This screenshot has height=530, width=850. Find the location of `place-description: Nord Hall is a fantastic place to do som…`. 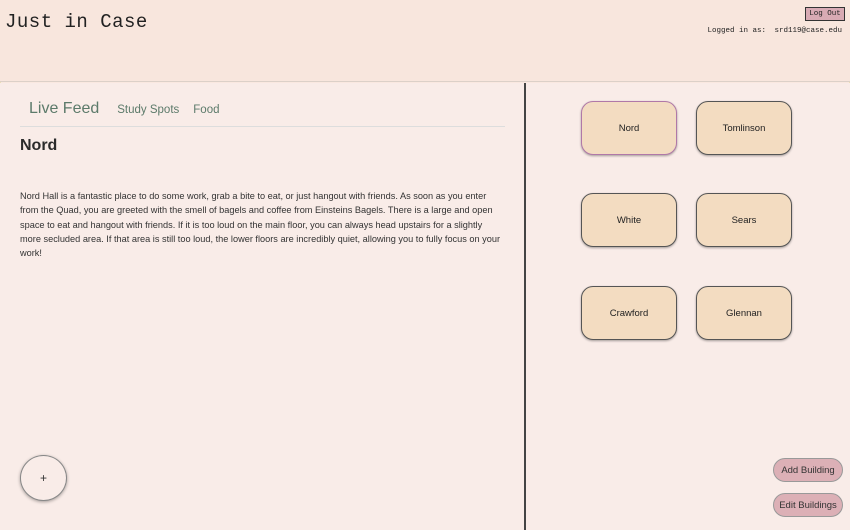

place-description: Nord Hall is a fantastic place to do som… is located at coordinates (260, 225).